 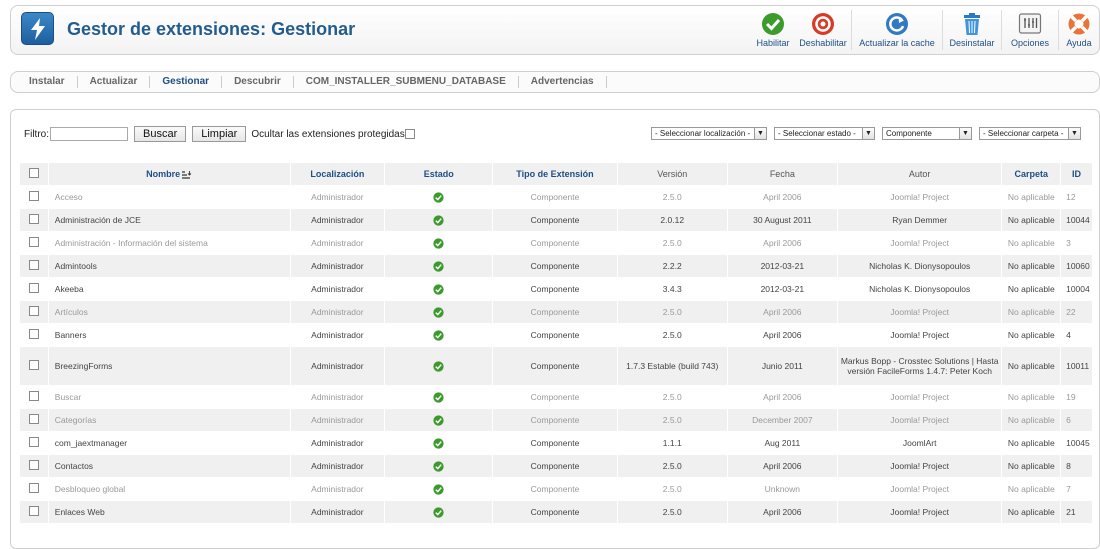 What do you see at coordinates (160, 134) in the screenshot?
I see `search-button: Buscar` at bounding box center [160, 134].